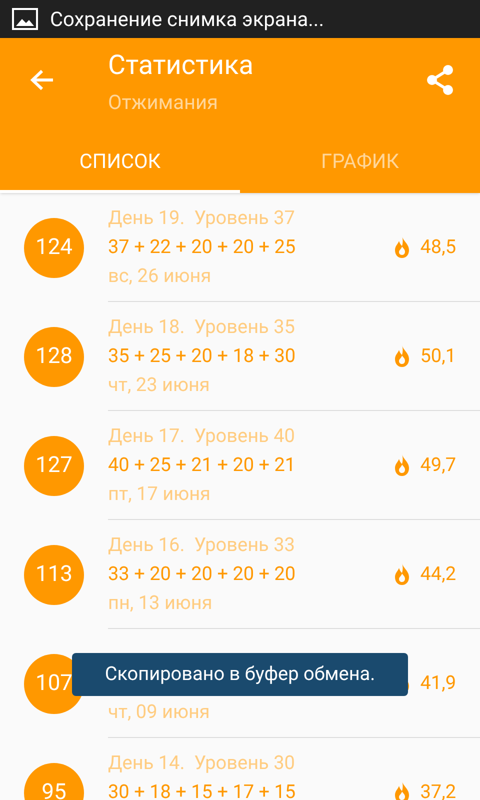 The height and width of the screenshot is (800, 480). Describe the element at coordinates (201, 217) in the screenshot. I see `day-level-label: День 19. Уровень 37` at that location.